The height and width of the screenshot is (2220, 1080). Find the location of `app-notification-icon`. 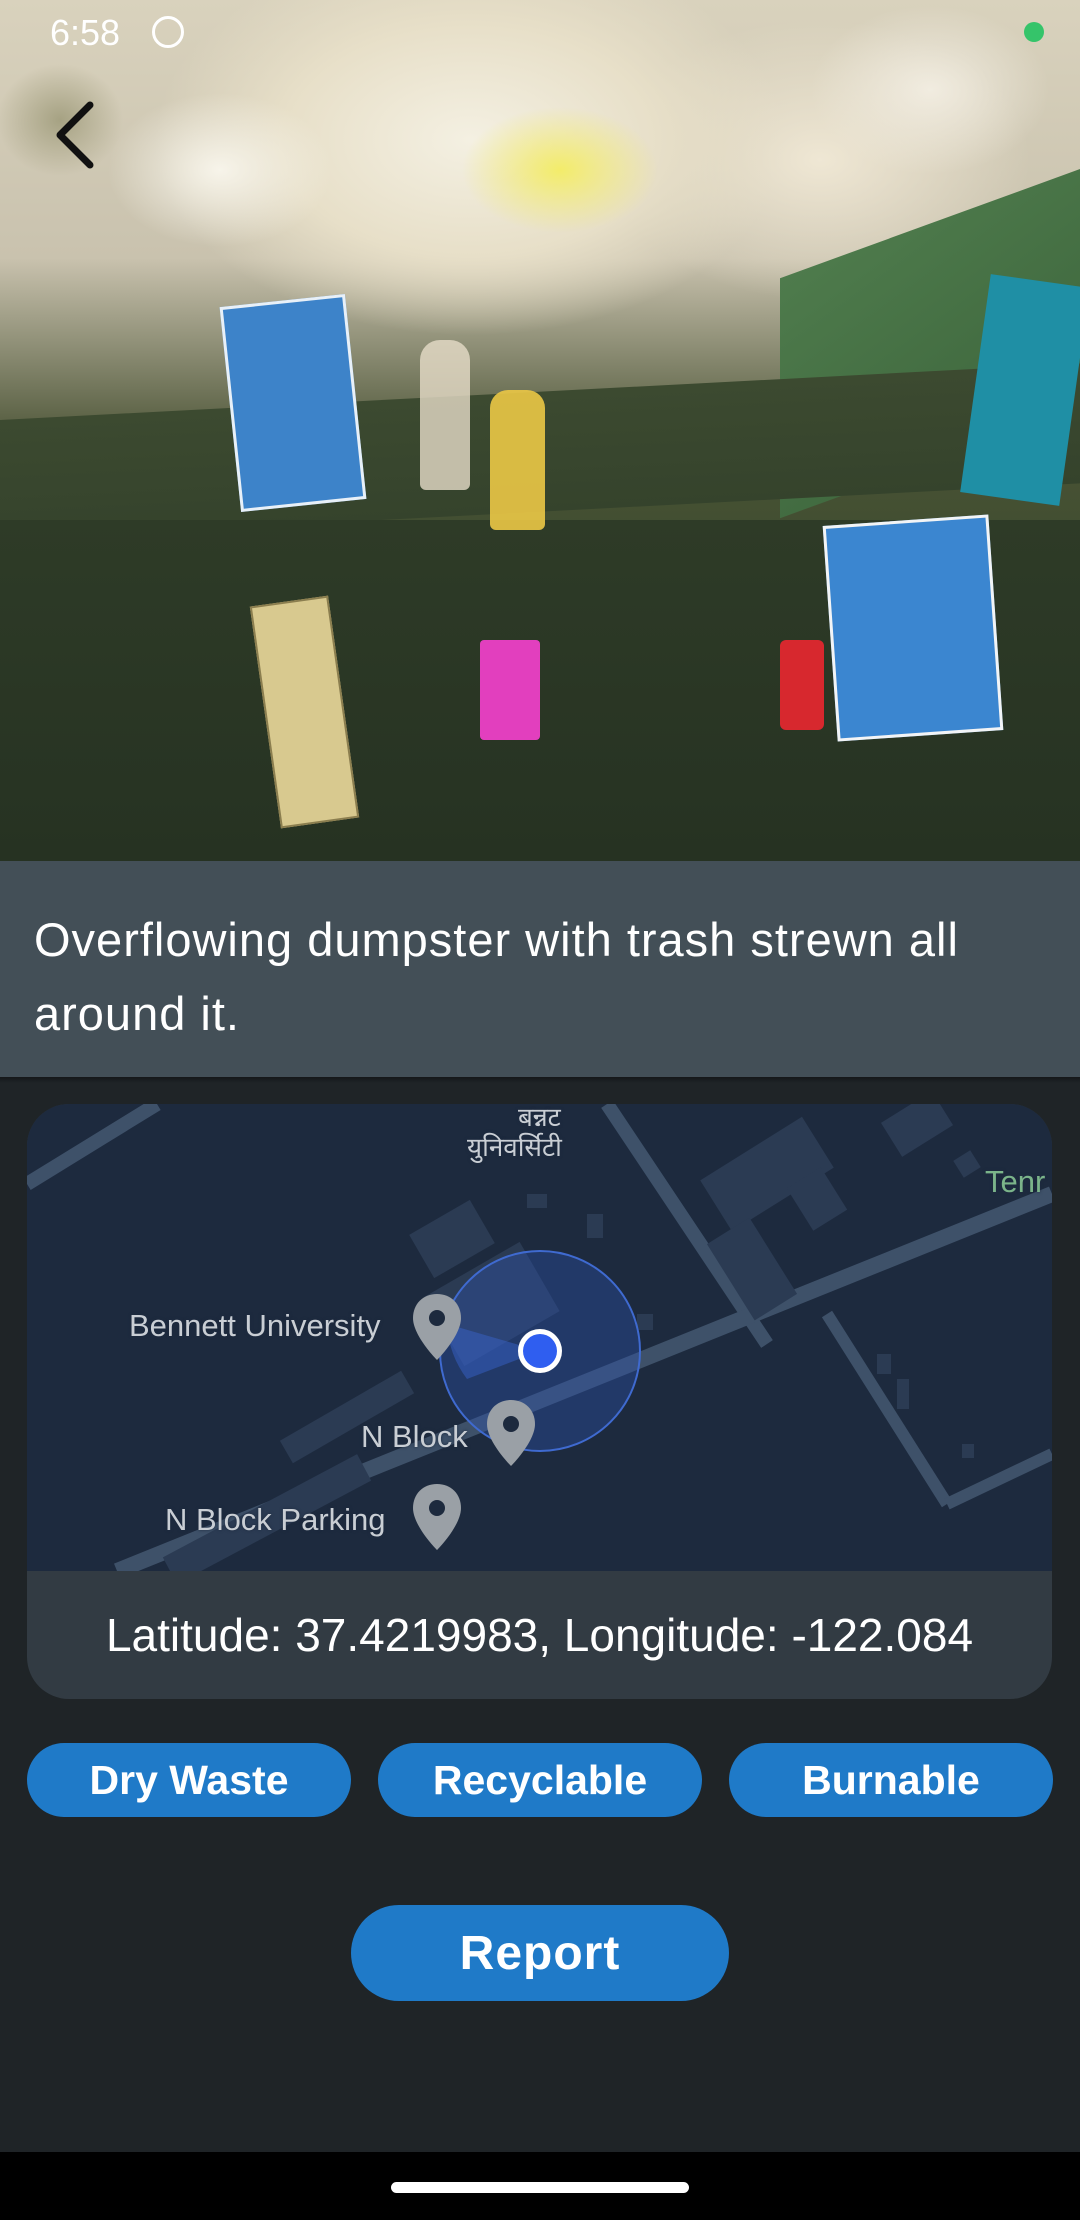

app-notification-icon is located at coordinates (168, 32).